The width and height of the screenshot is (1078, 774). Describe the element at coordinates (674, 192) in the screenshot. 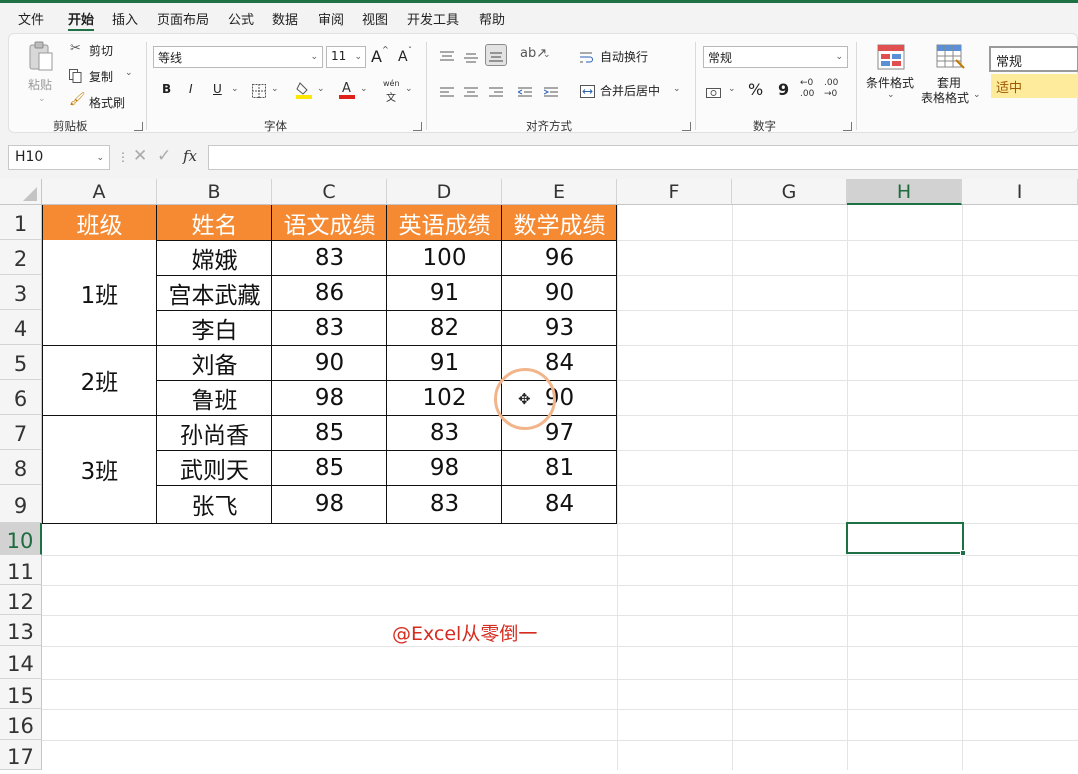

I see `column-header-f: F` at that location.